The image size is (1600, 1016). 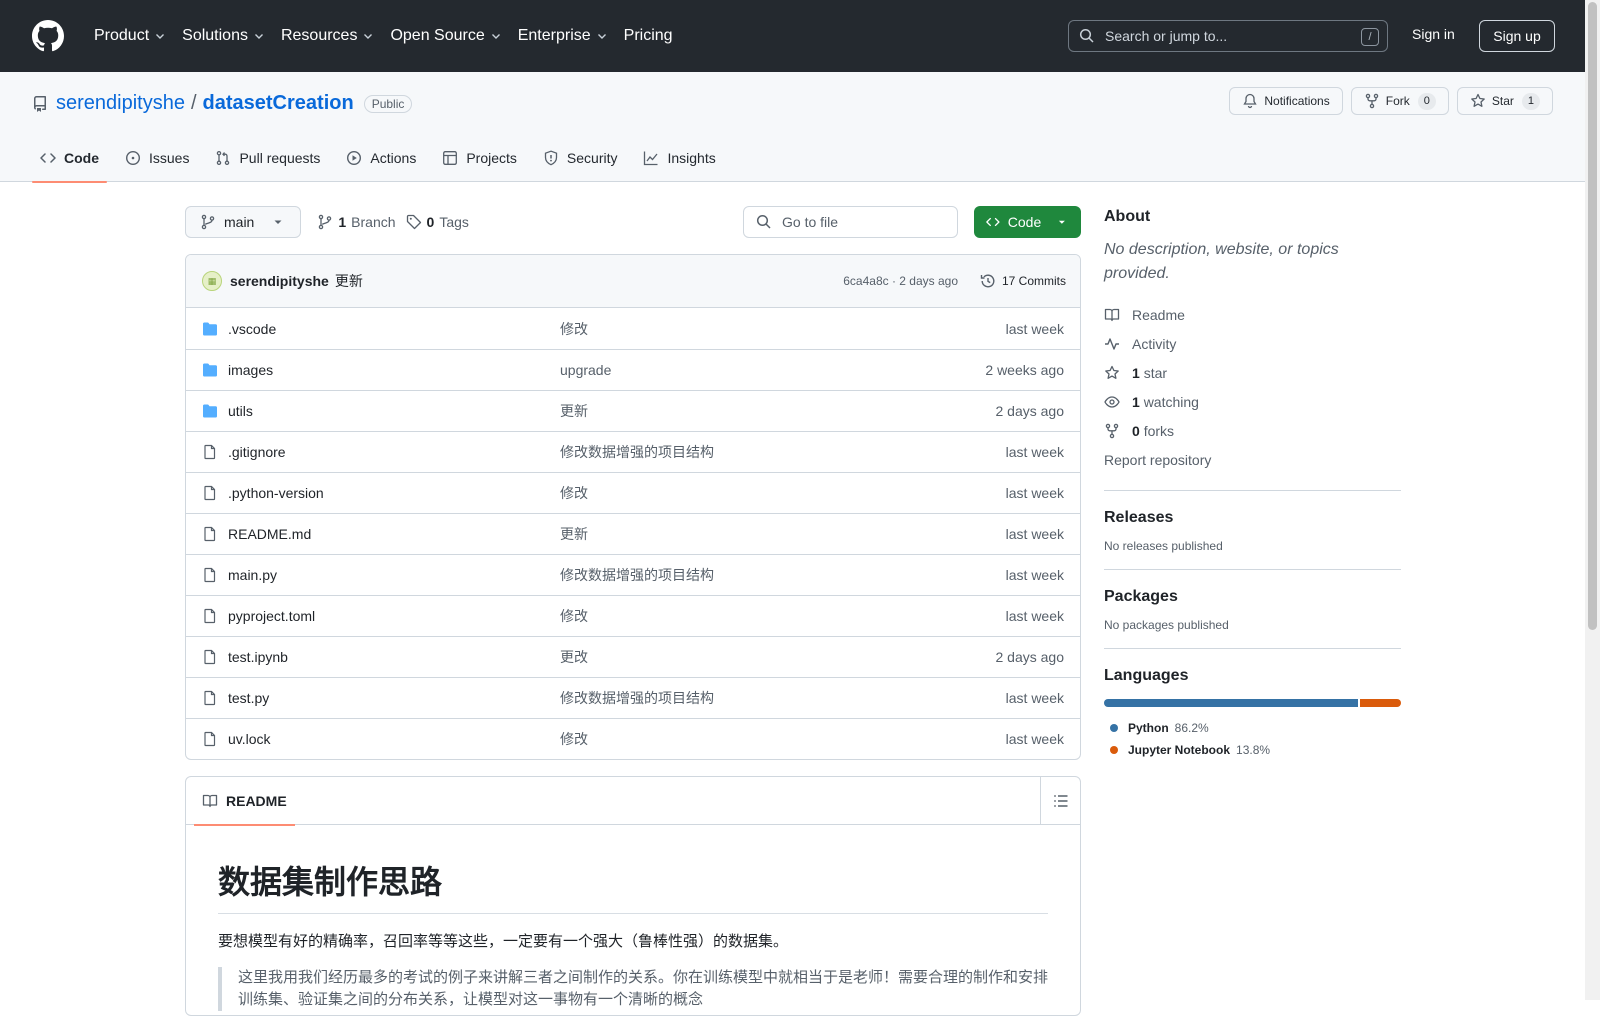 I want to click on file-icon, so click(x=210, y=452).